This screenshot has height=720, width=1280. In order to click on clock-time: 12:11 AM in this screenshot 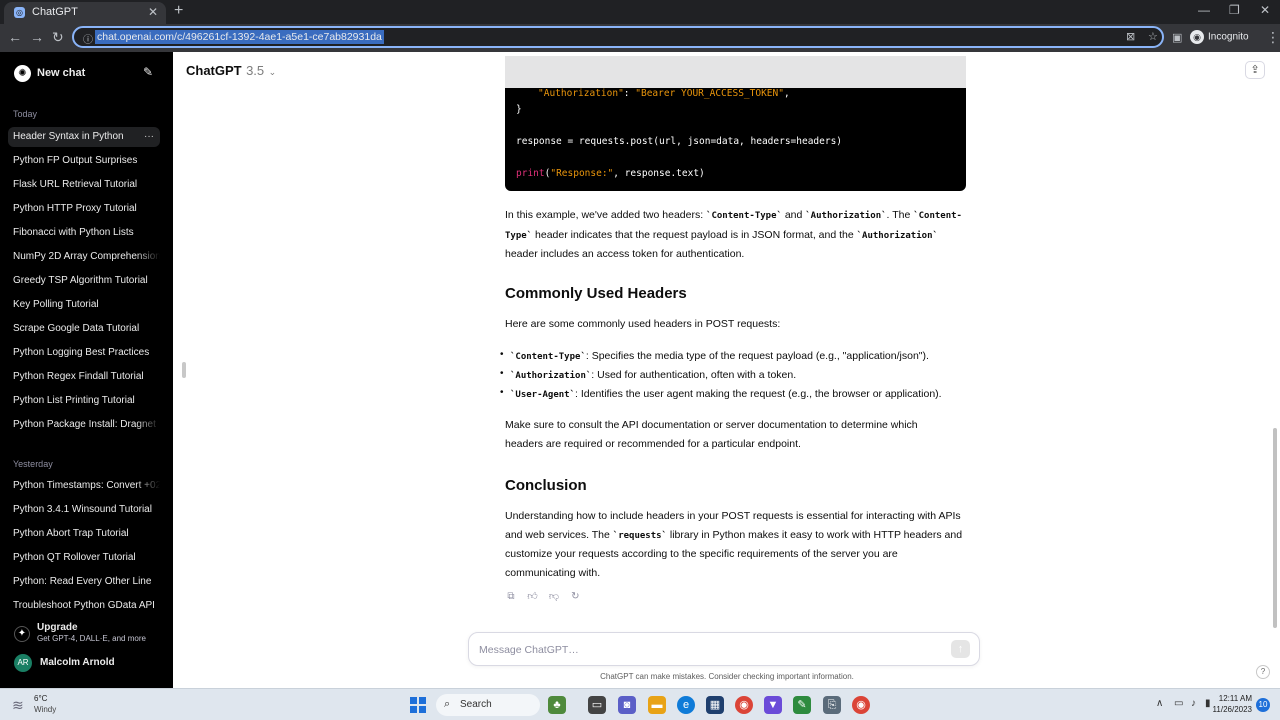, I will do `click(1232, 698)`.